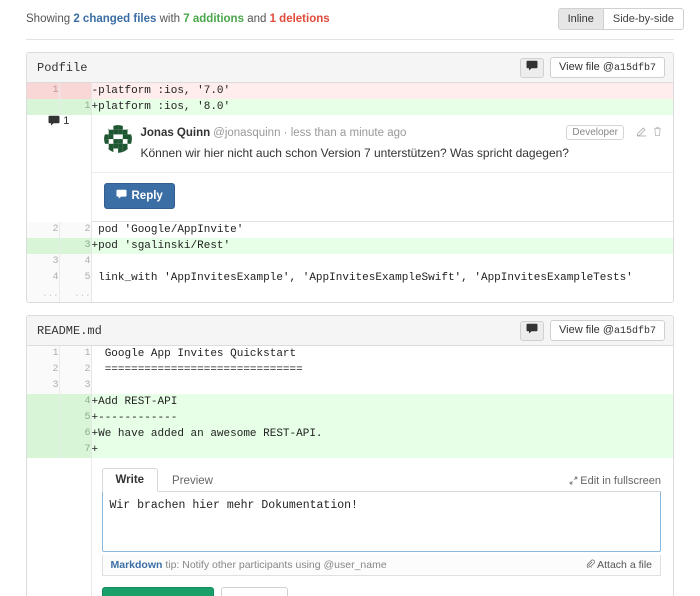 Image resolution: width=700 pixels, height=596 pixels. I want to click on file-name: Podfile, so click(62, 67).